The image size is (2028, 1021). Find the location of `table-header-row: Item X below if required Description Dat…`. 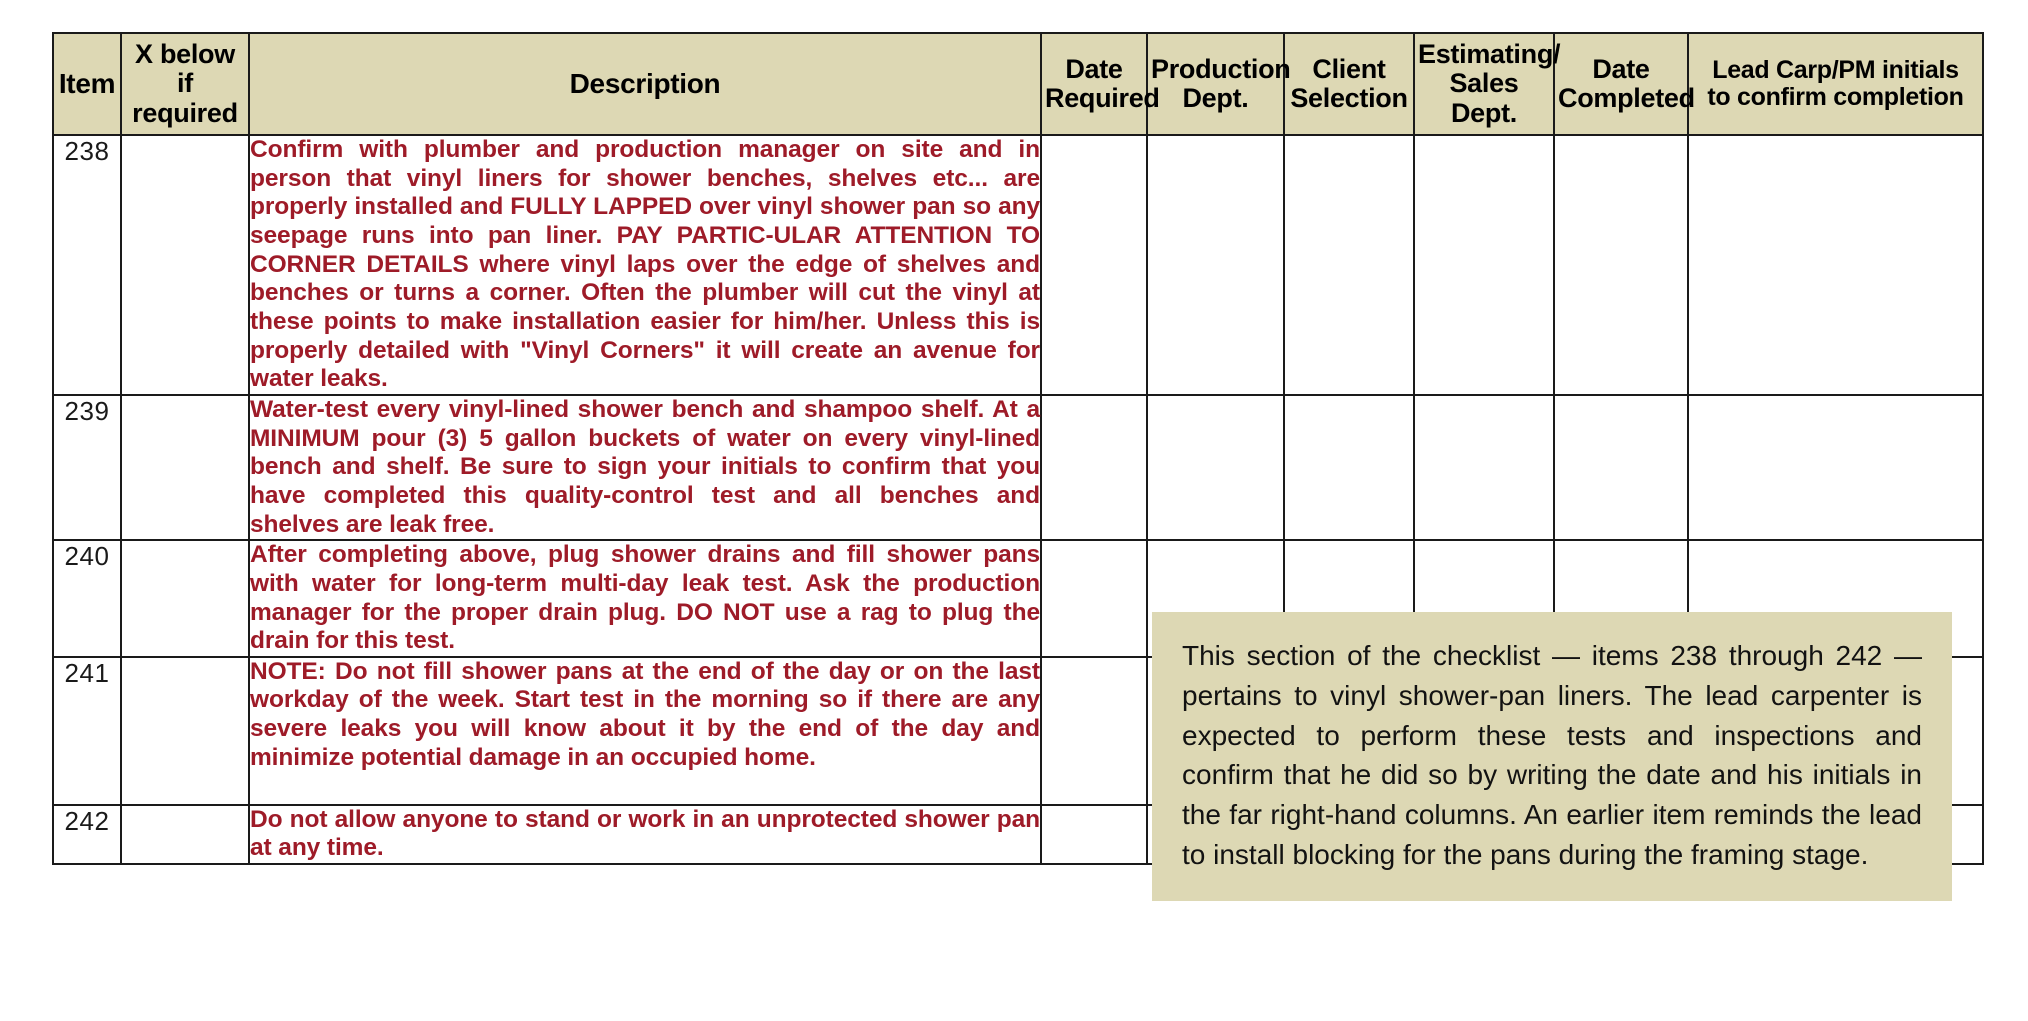

table-header-row: Item X below if required Description Dat… is located at coordinates (1018, 84).